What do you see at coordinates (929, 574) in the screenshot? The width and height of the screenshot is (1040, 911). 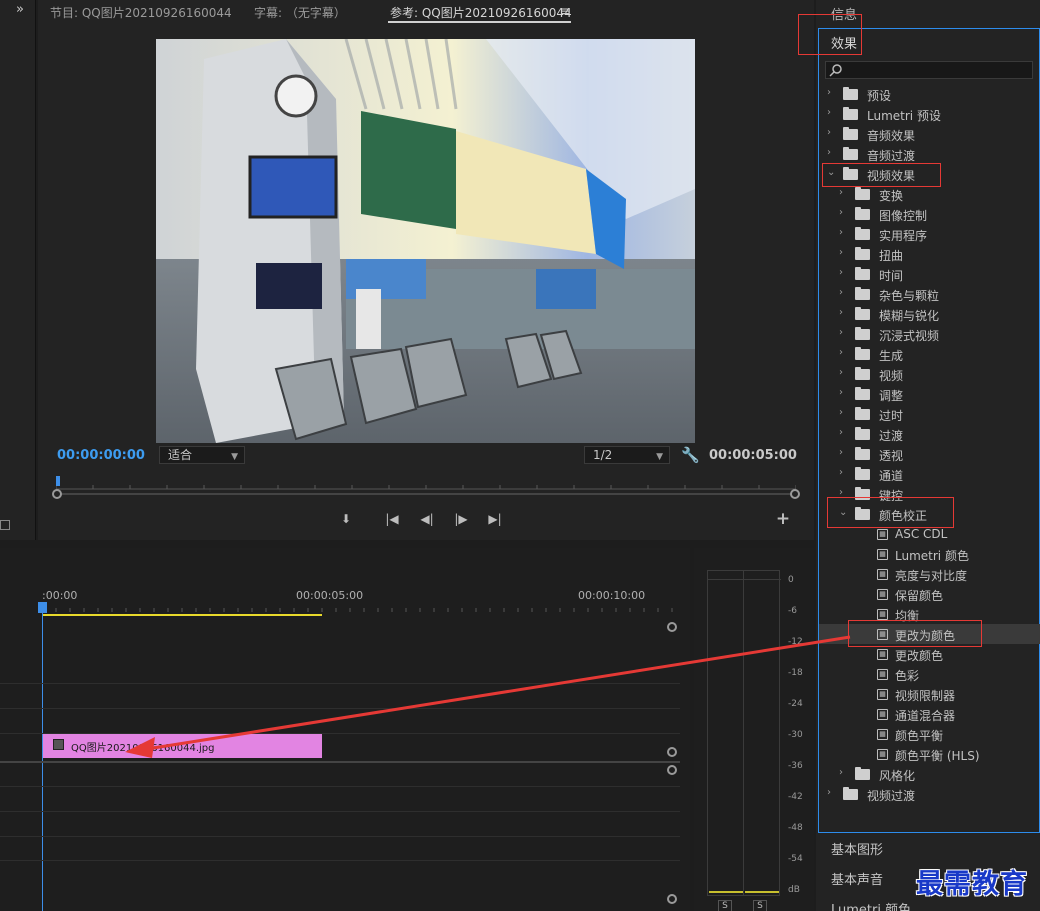 I see `effect-item: ▦ 亮度与对比度` at bounding box center [929, 574].